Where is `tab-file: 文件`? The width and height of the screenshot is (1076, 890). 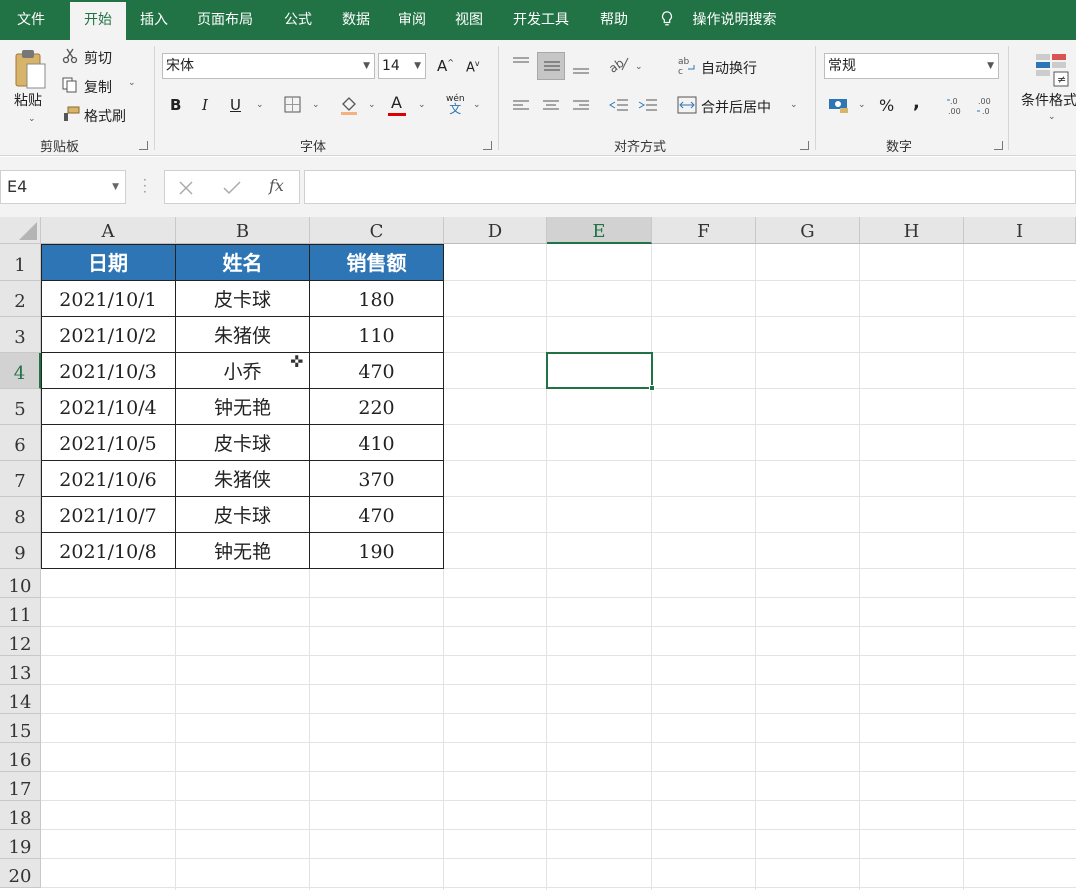 tab-file: 文件 is located at coordinates (31, 20).